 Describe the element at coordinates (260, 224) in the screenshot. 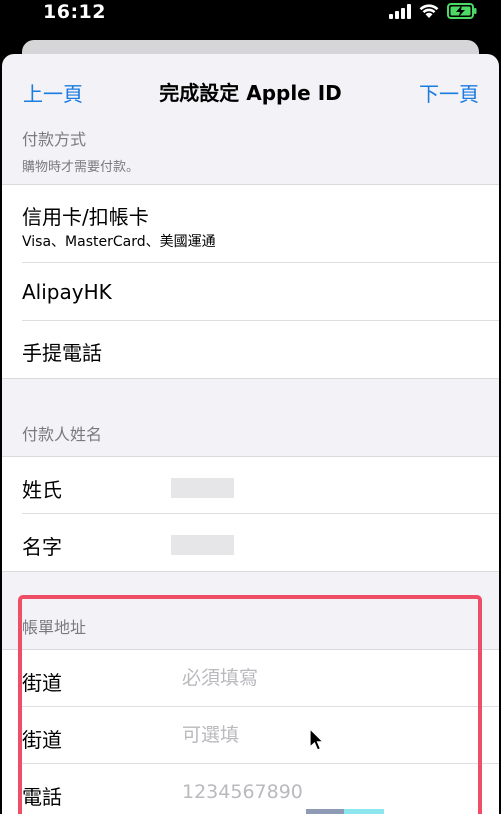

I see `payment-option-card: 信用卡/扣帳卡 Visa、MasterCard、美國運通` at that location.